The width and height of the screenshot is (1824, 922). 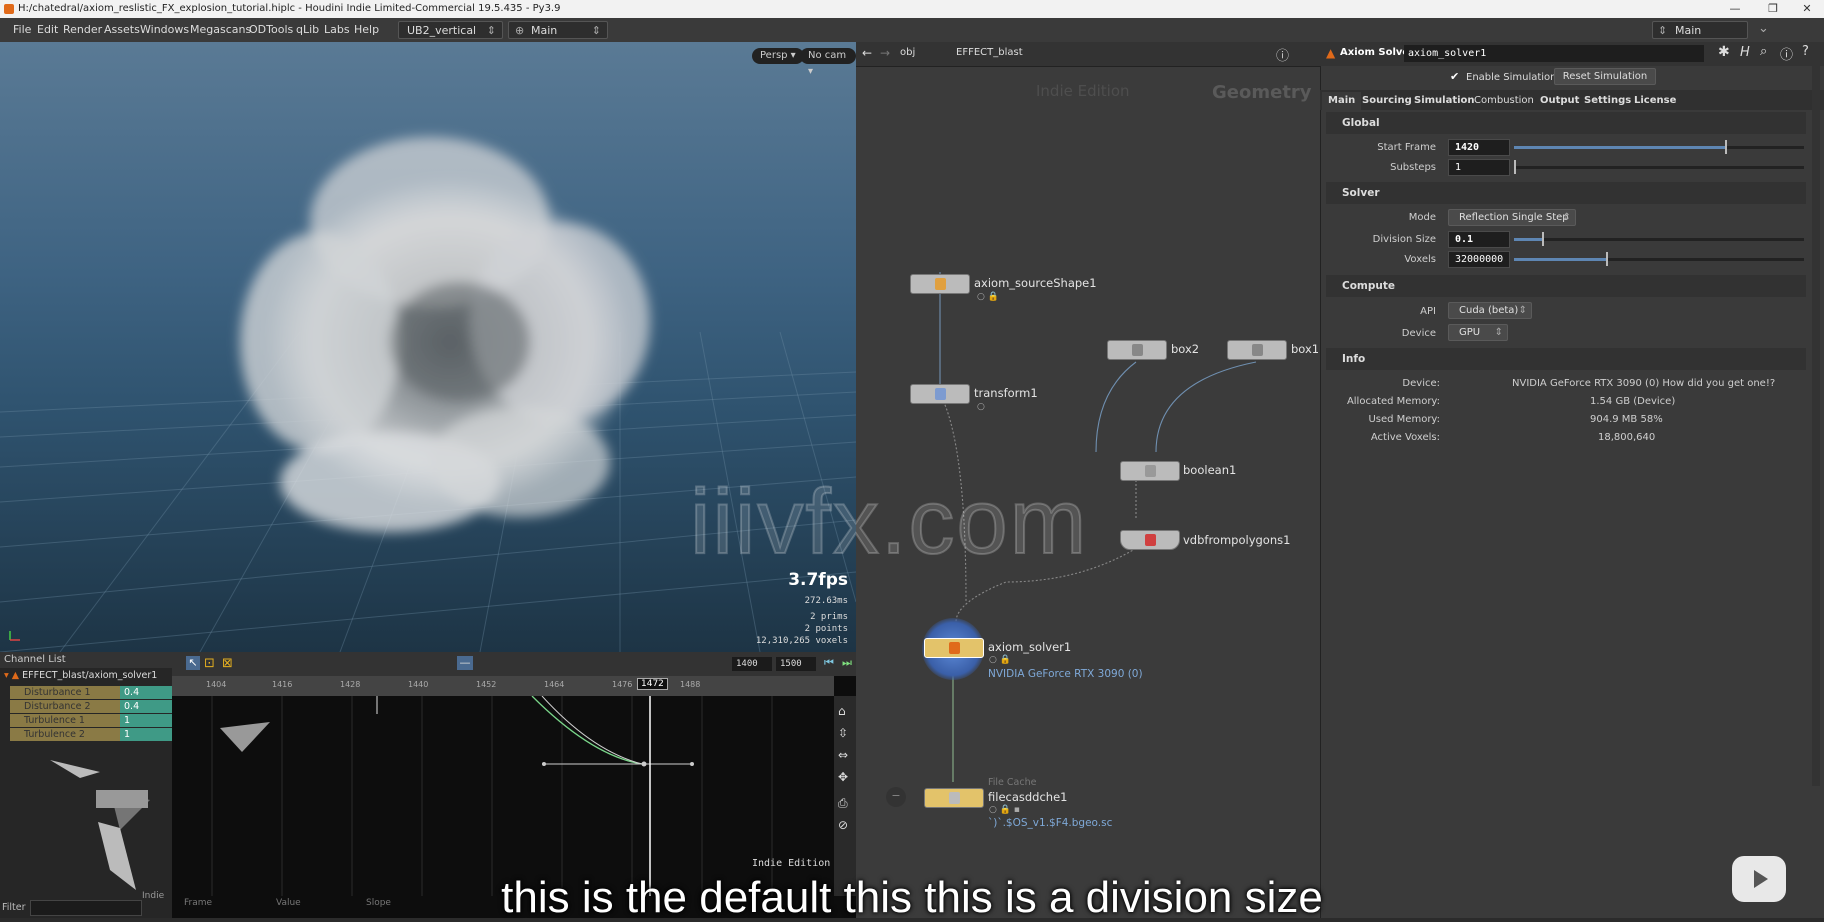 I want to click on current-frame-marker: 1472, so click(x=652, y=684).